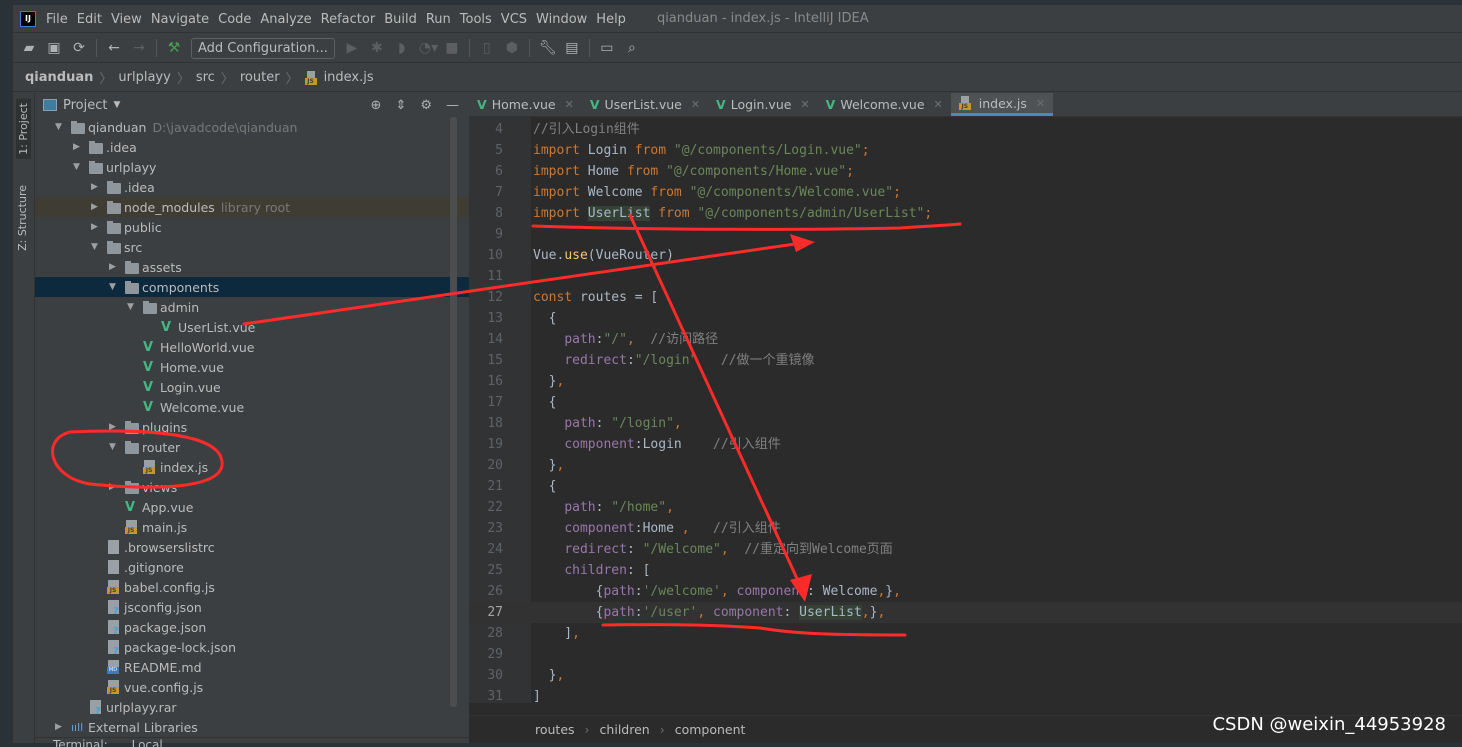 This screenshot has height=747, width=1462. What do you see at coordinates (965, 465) in the screenshot?
I see `code-line: 20 },` at bounding box center [965, 465].